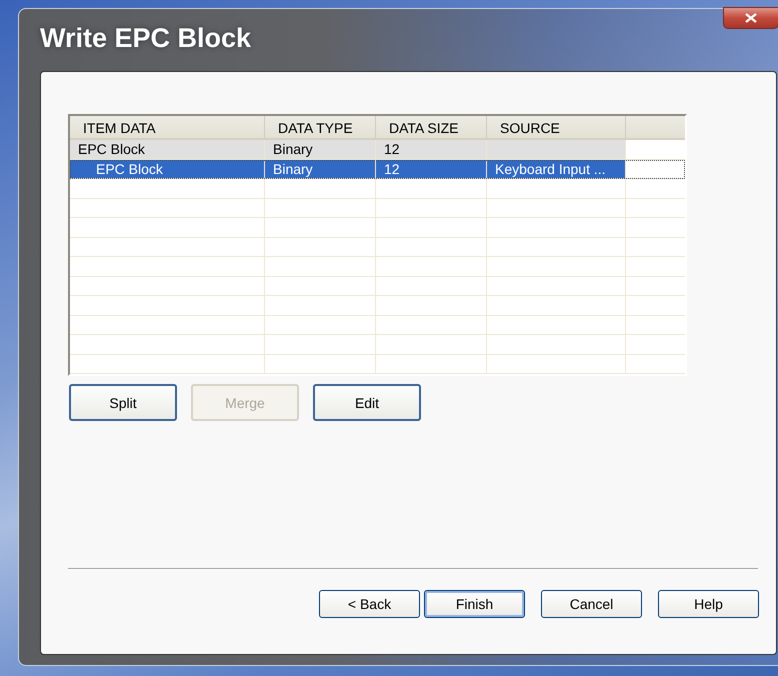  I want to click on column-header: DATA SIZE, so click(431, 127).